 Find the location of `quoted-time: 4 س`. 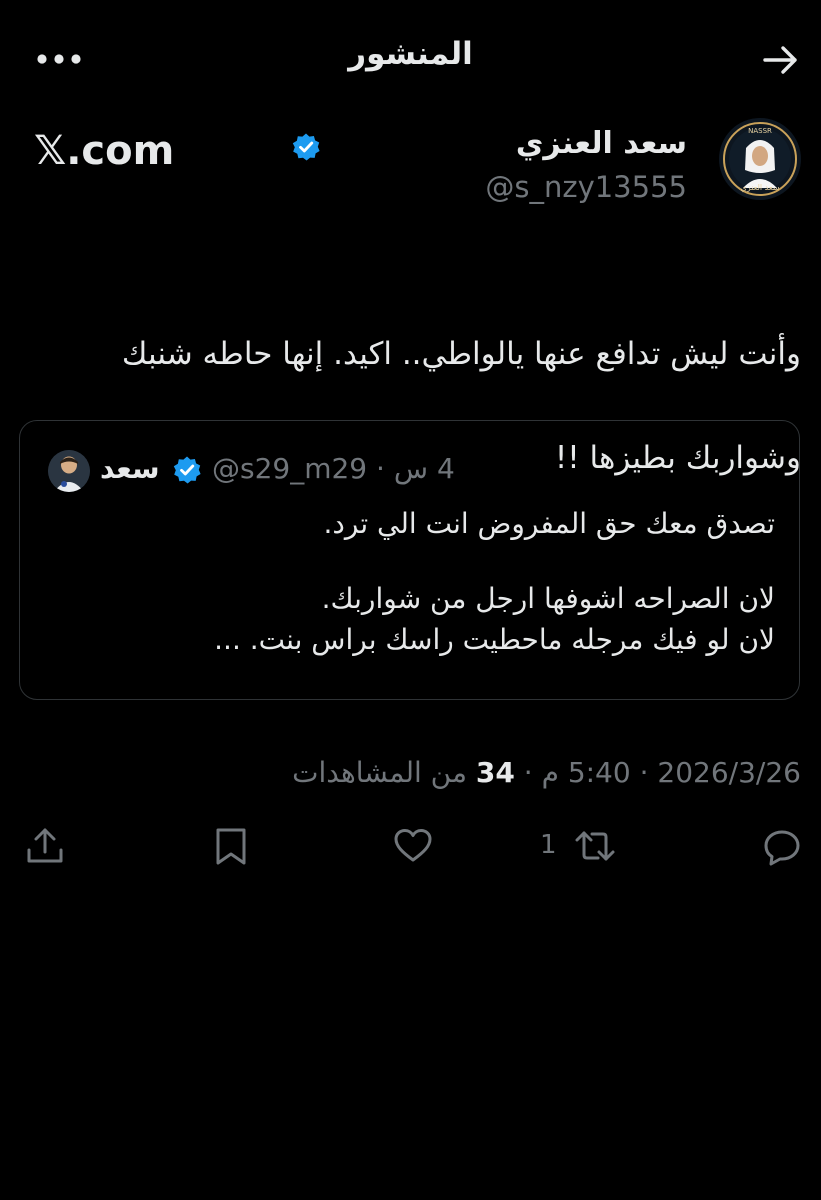

quoted-time: 4 س is located at coordinates (424, 468).